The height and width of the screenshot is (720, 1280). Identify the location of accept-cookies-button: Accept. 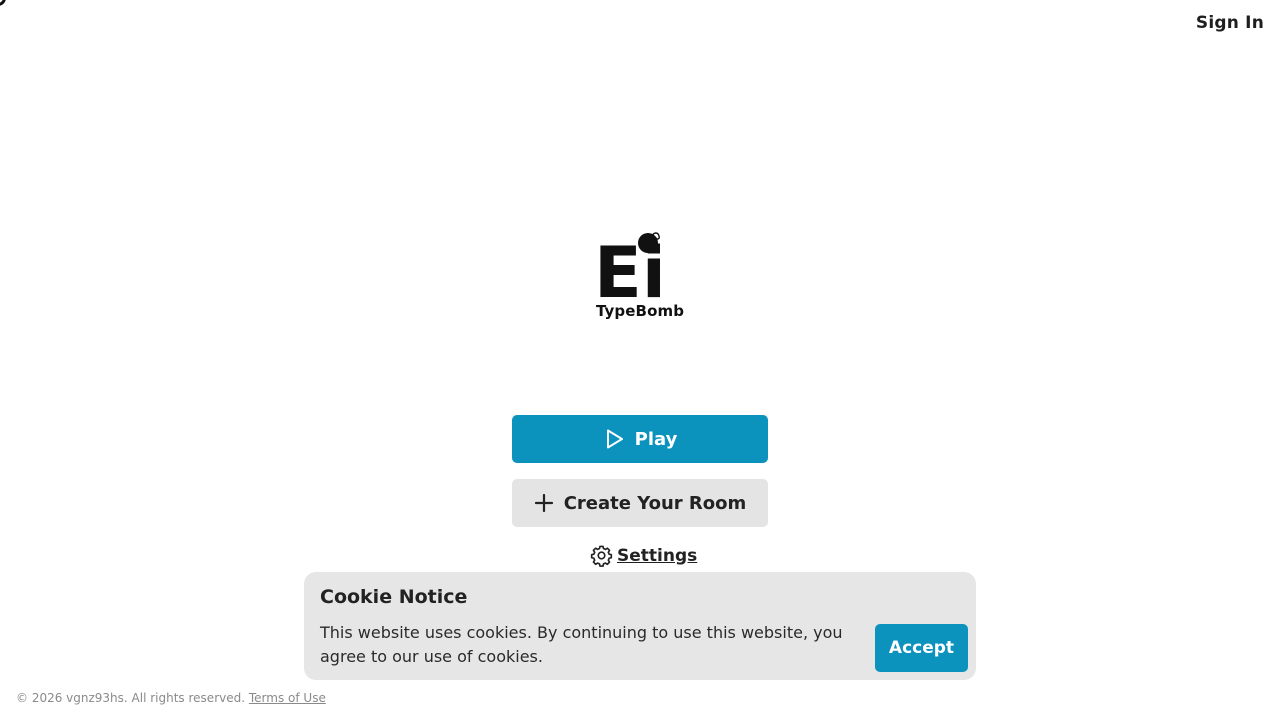
(921, 648).